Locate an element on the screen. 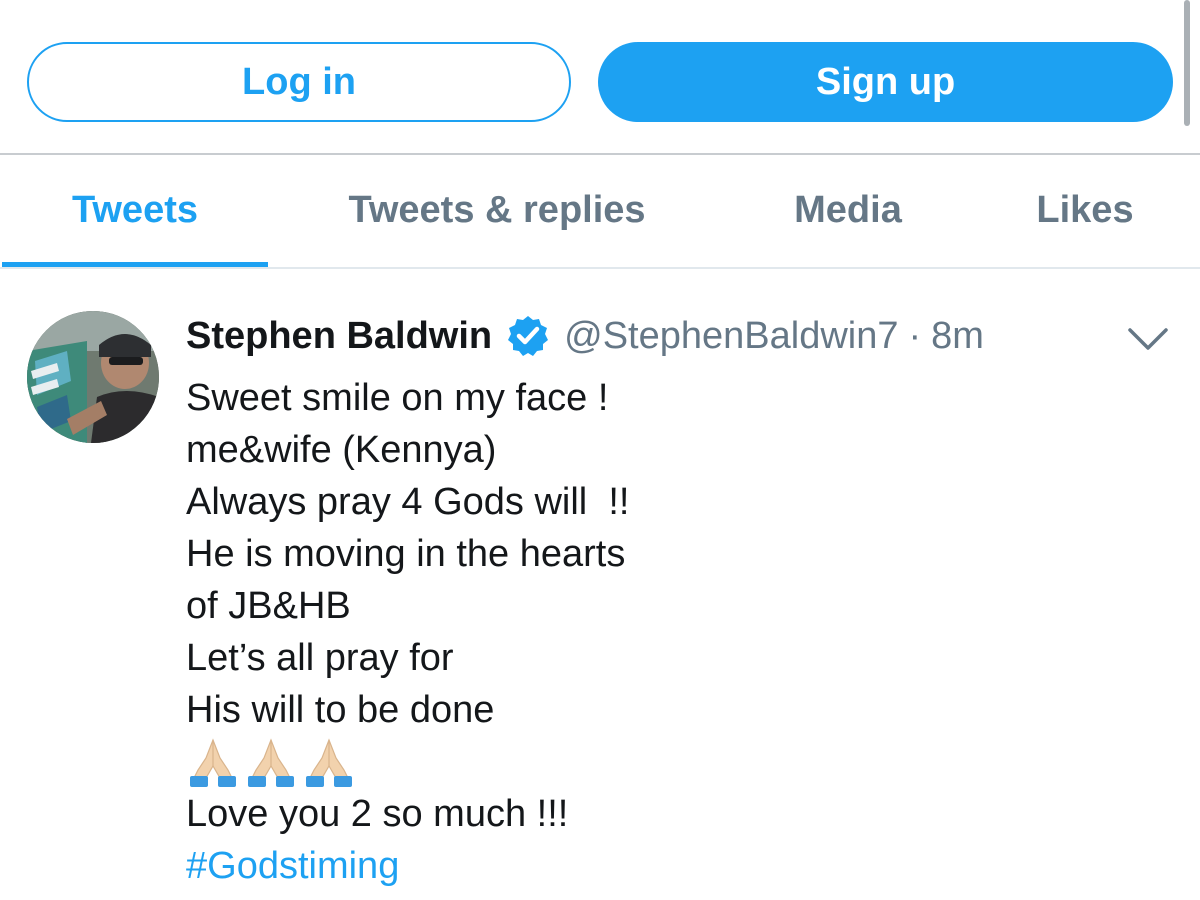 This screenshot has height=900, width=1200. tweet-line: me&wife (Kennya) is located at coordinates (341, 450).